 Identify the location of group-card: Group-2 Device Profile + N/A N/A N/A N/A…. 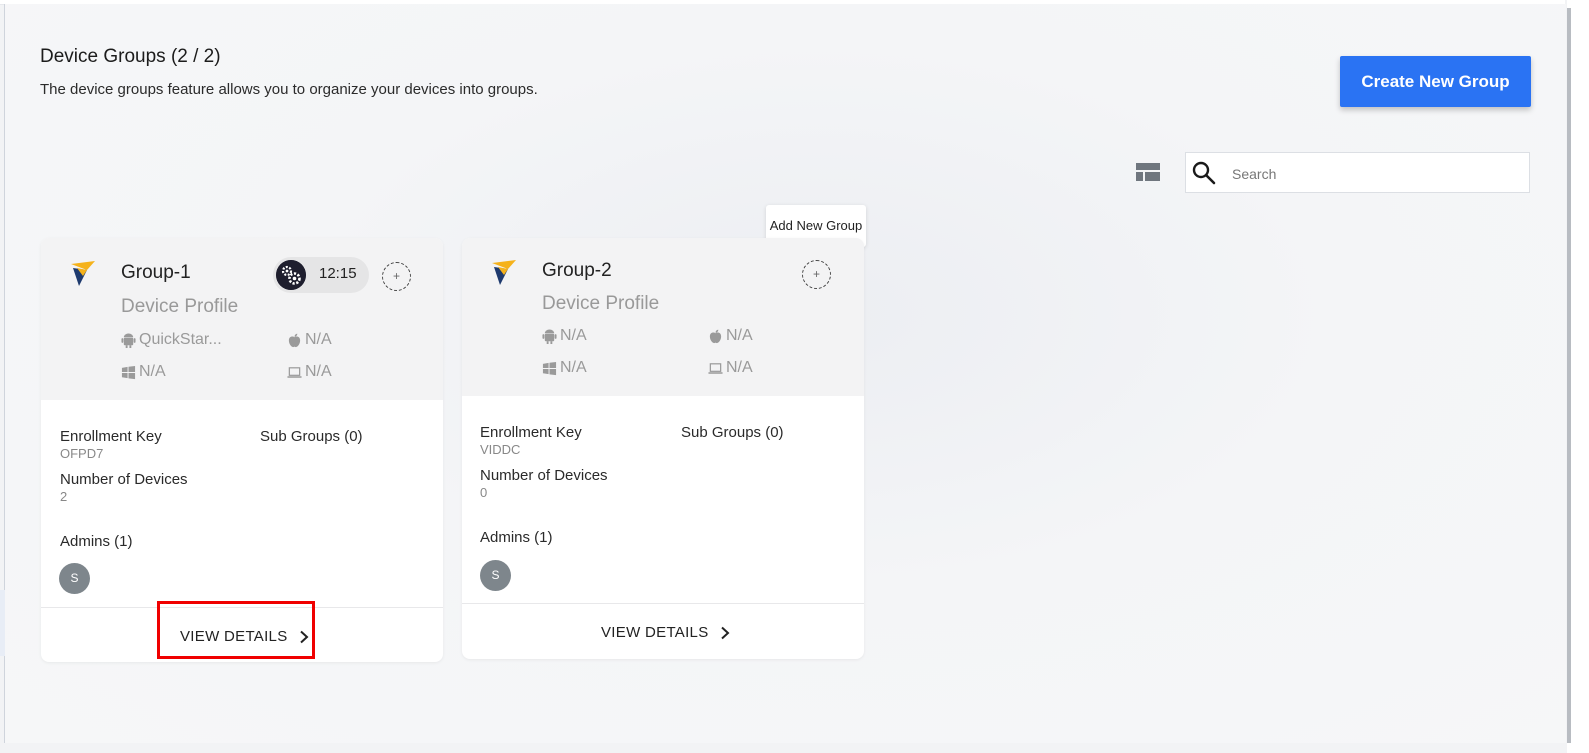
(663, 448).